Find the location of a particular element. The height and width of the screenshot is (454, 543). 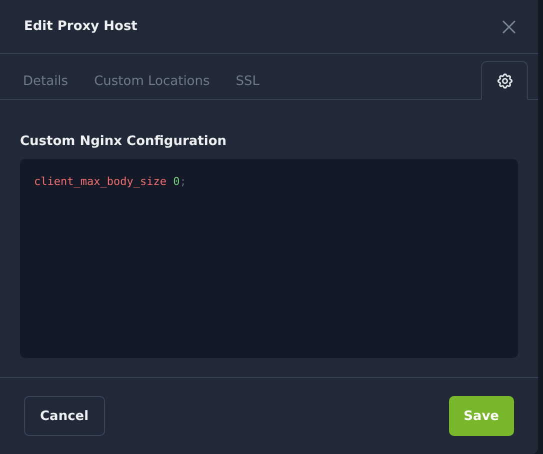

cancel-button: Cancel is located at coordinates (64, 416).